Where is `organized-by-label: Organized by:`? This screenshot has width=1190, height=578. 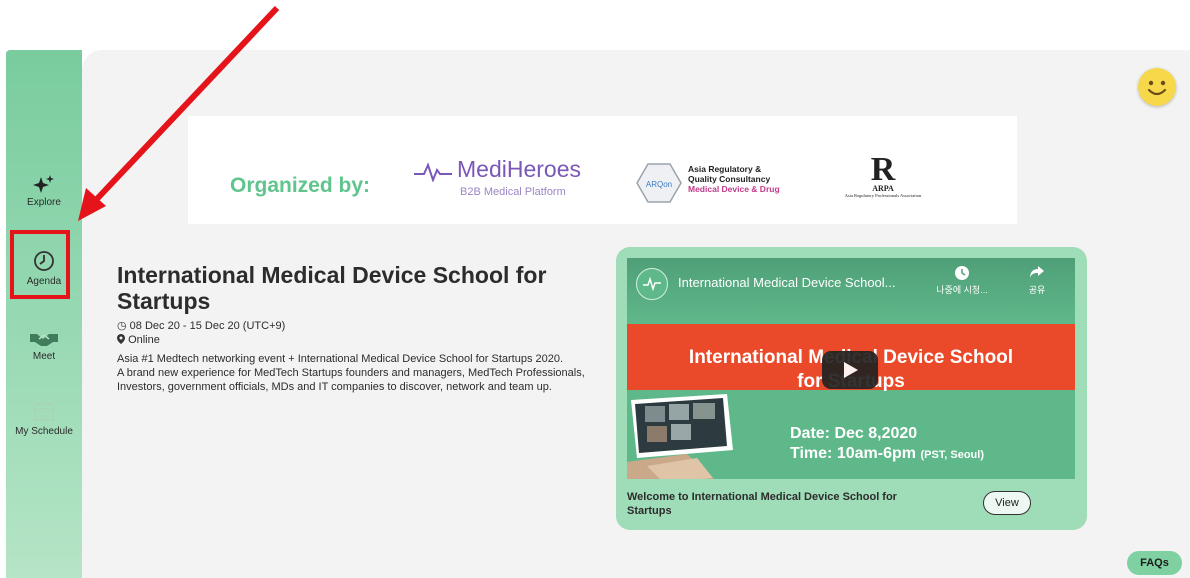 organized-by-label: Organized by: is located at coordinates (300, 185).